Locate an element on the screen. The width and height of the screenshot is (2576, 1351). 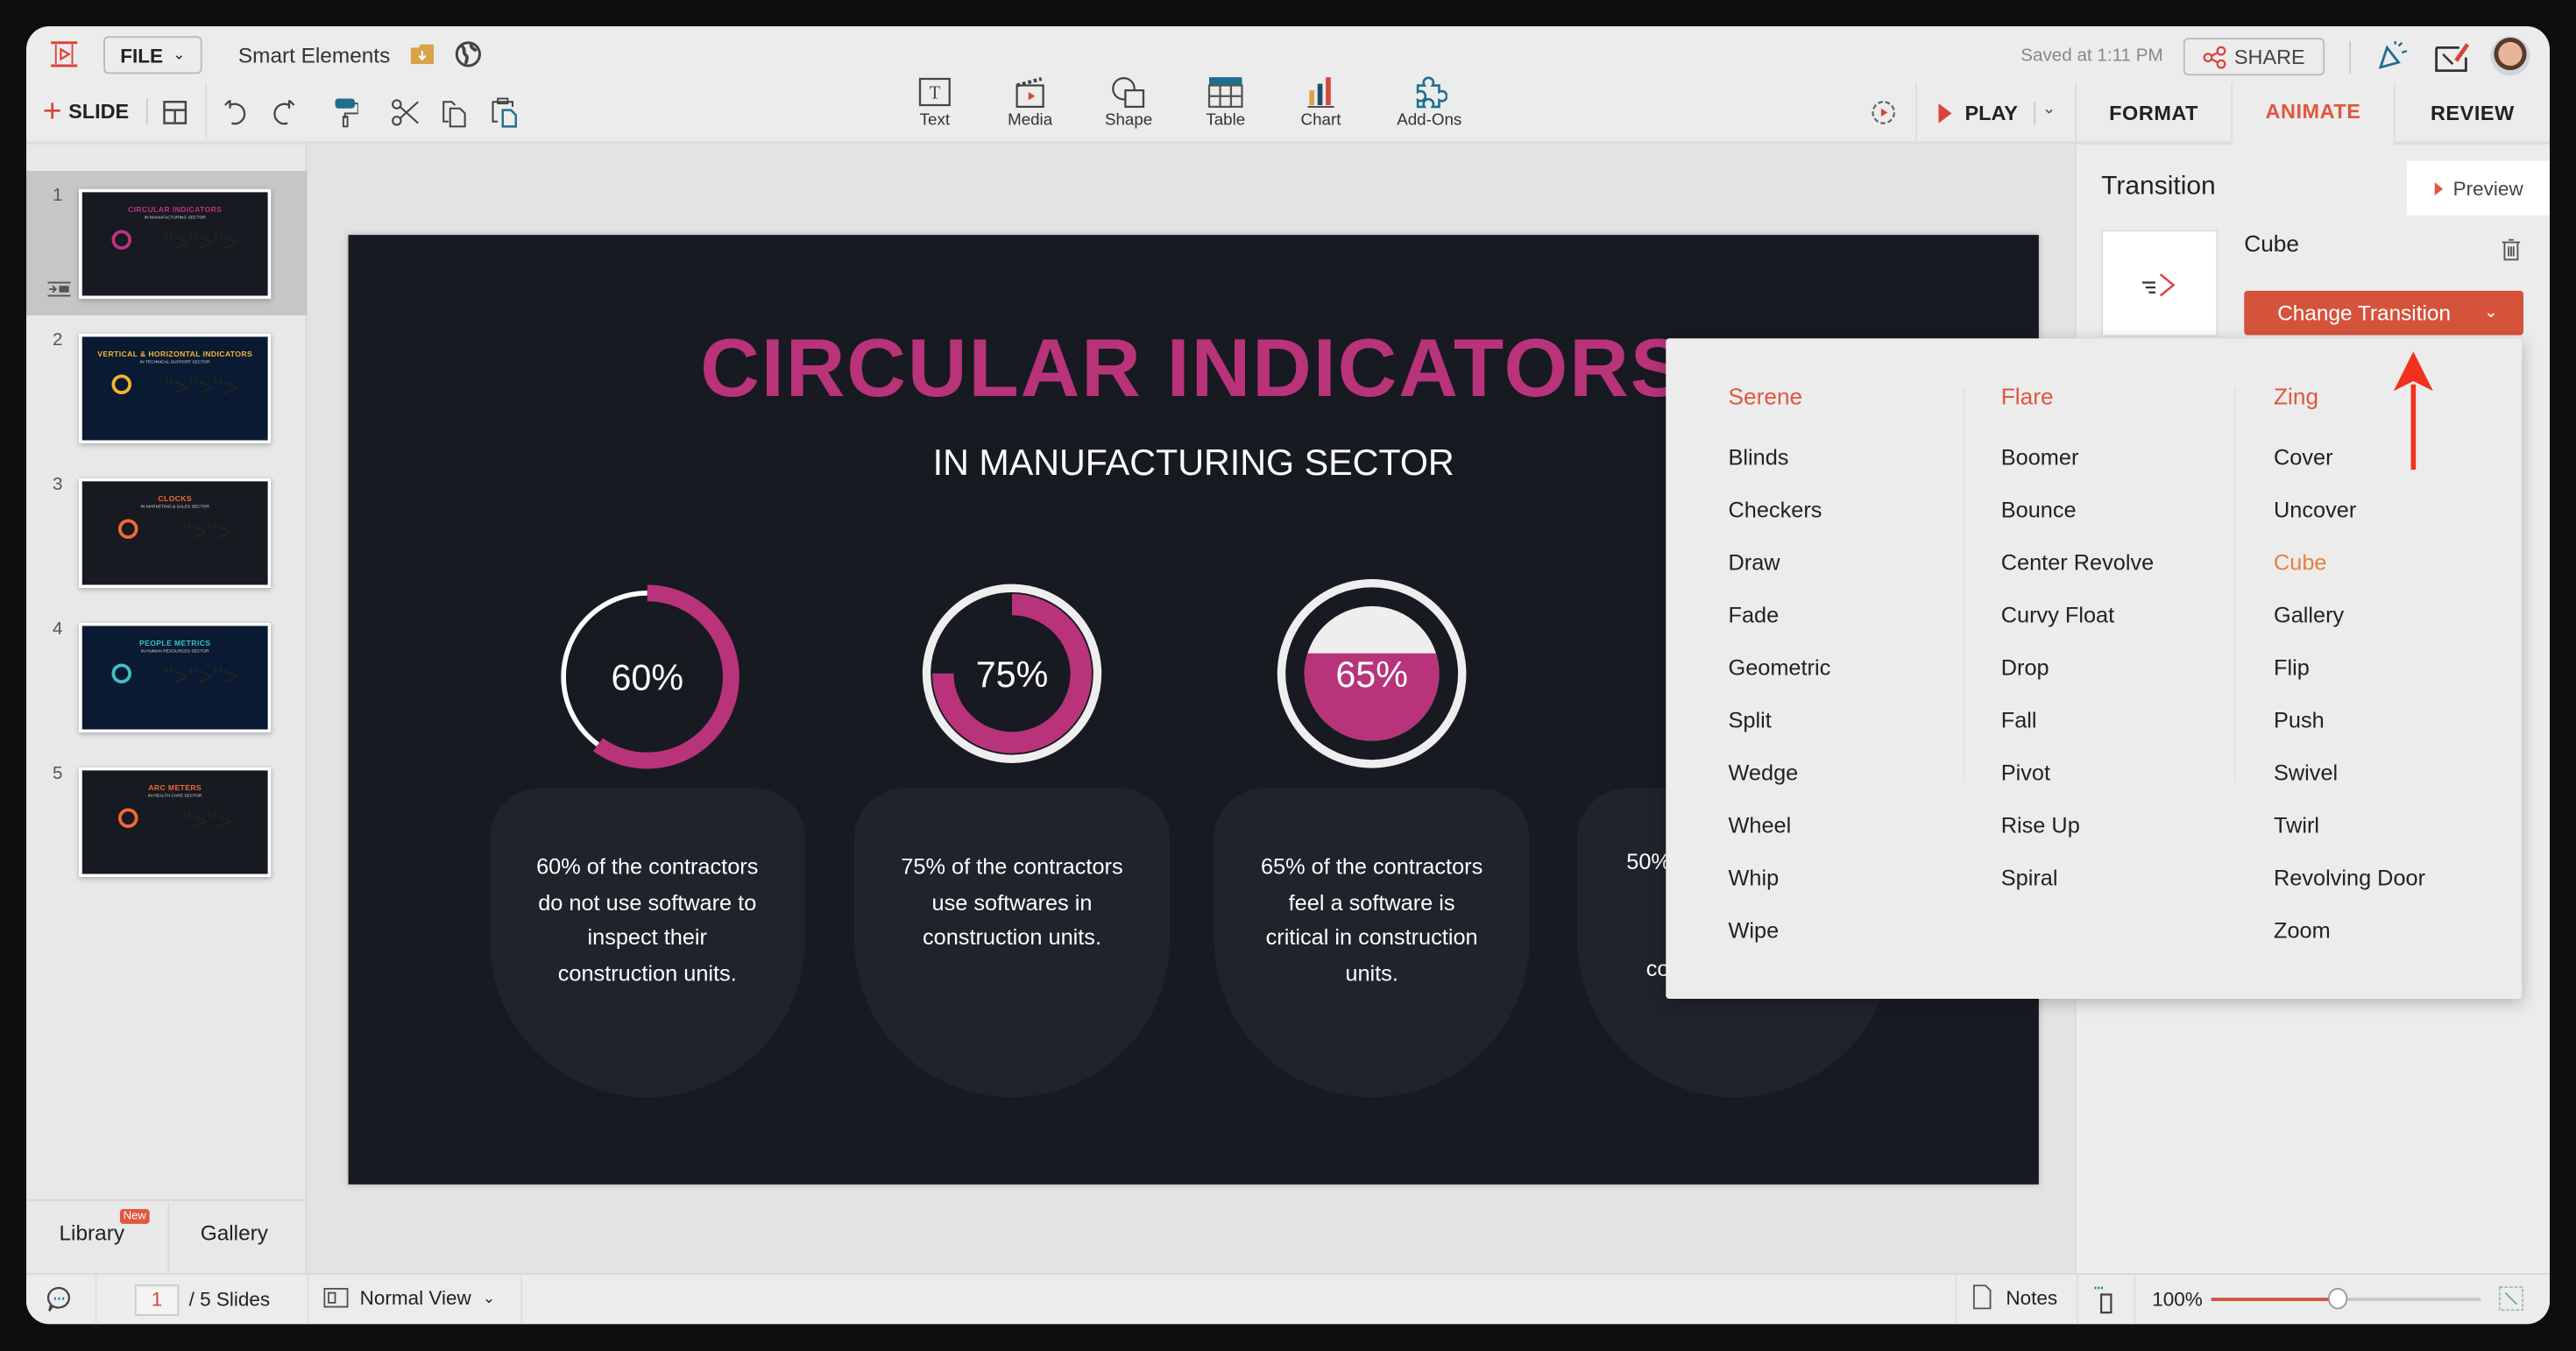
transition-option: Twirl is located at coordinates (2296, 825).